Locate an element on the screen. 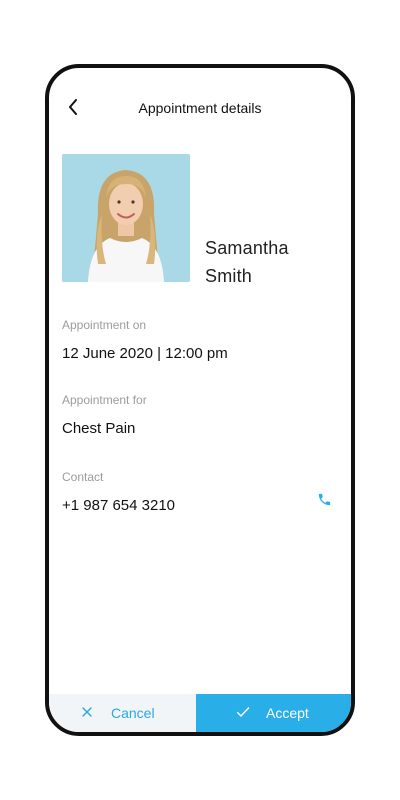  person-avatar-image is located at coordinates (126, 218).